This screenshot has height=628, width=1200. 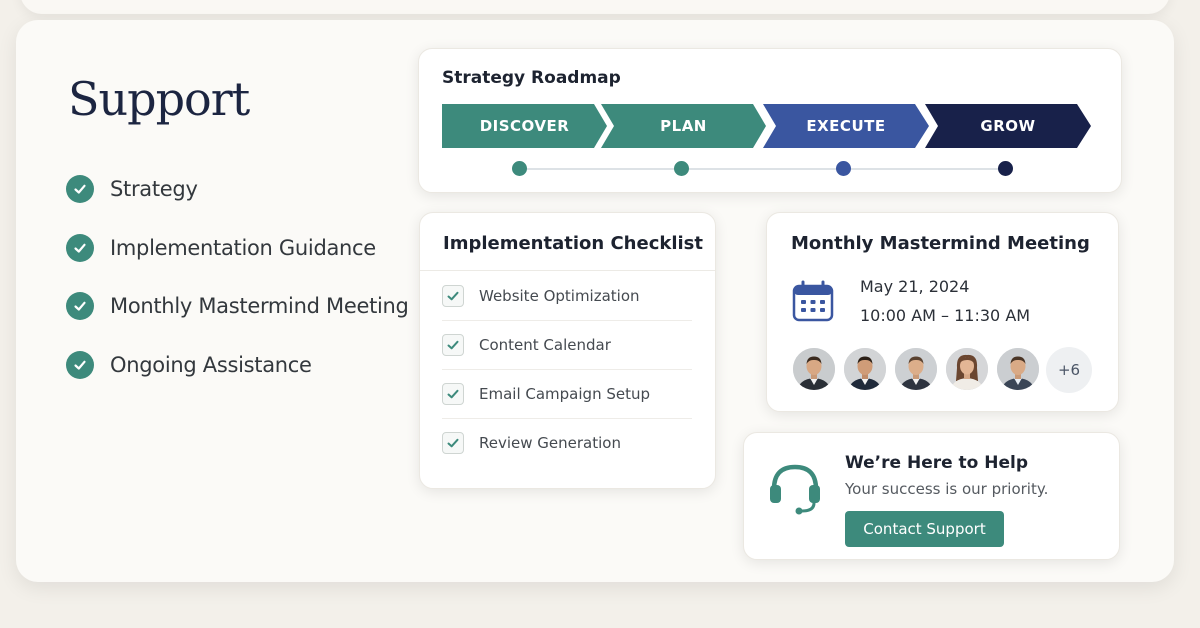 What do you see at coordinates (947, 489) in the screenshot?
I see `help-subtitle: Your success is our priority.` at bounding box center [947, 489].